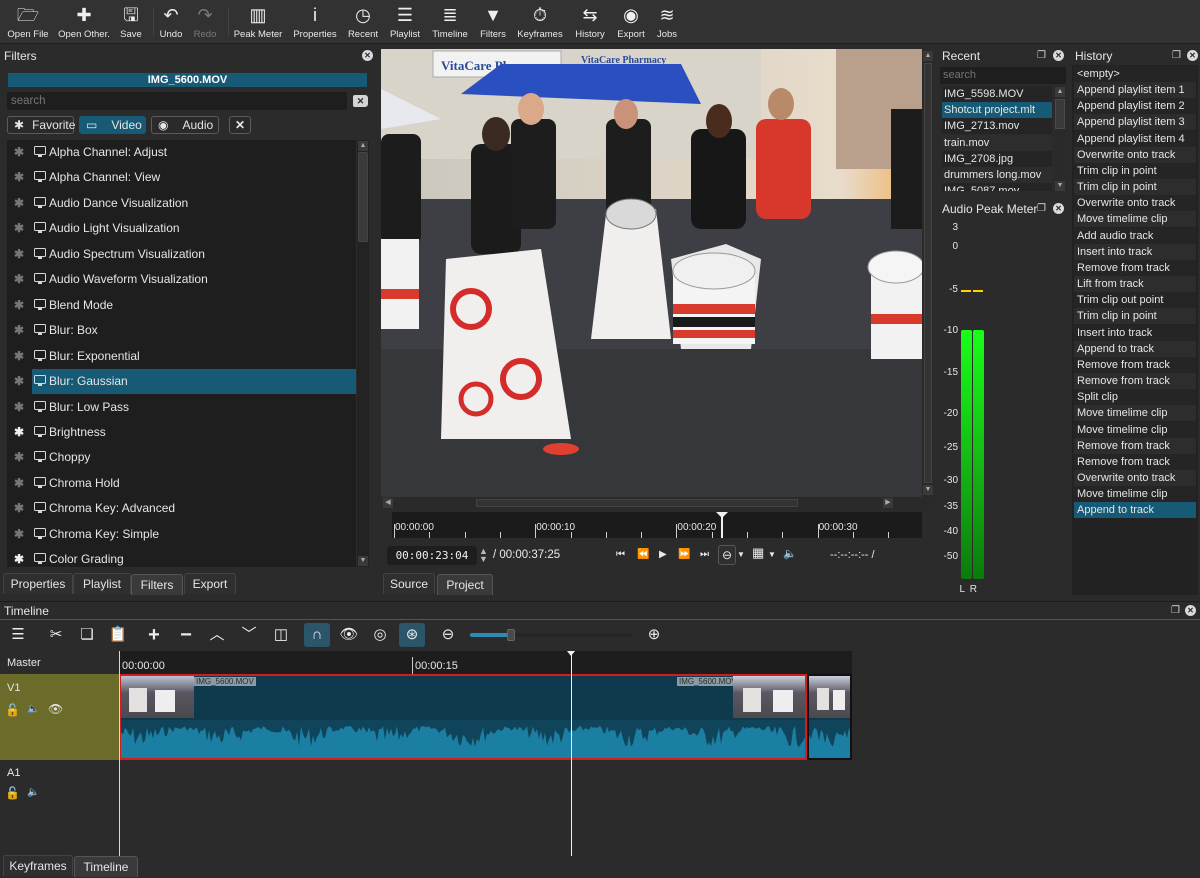 The width and height of the screenshot is (1200, 878). What do you see at coordinates (888, 503) in the screenshot?
I see `scroll-right-arrow: ▶` at bounding box center [888, 503].